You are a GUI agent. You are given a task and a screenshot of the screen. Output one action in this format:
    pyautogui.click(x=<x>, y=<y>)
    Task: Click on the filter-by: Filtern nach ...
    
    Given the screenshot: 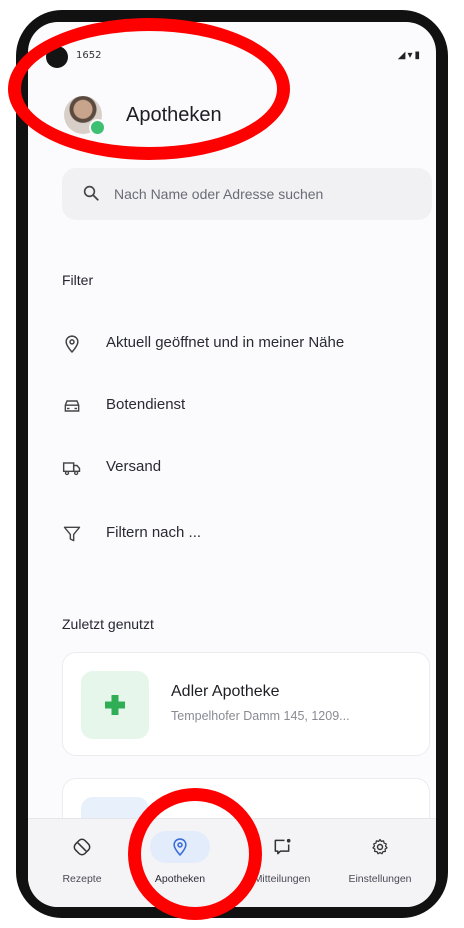 What is the action you would take?
    pyautogui.click(x=242, y=534)
    